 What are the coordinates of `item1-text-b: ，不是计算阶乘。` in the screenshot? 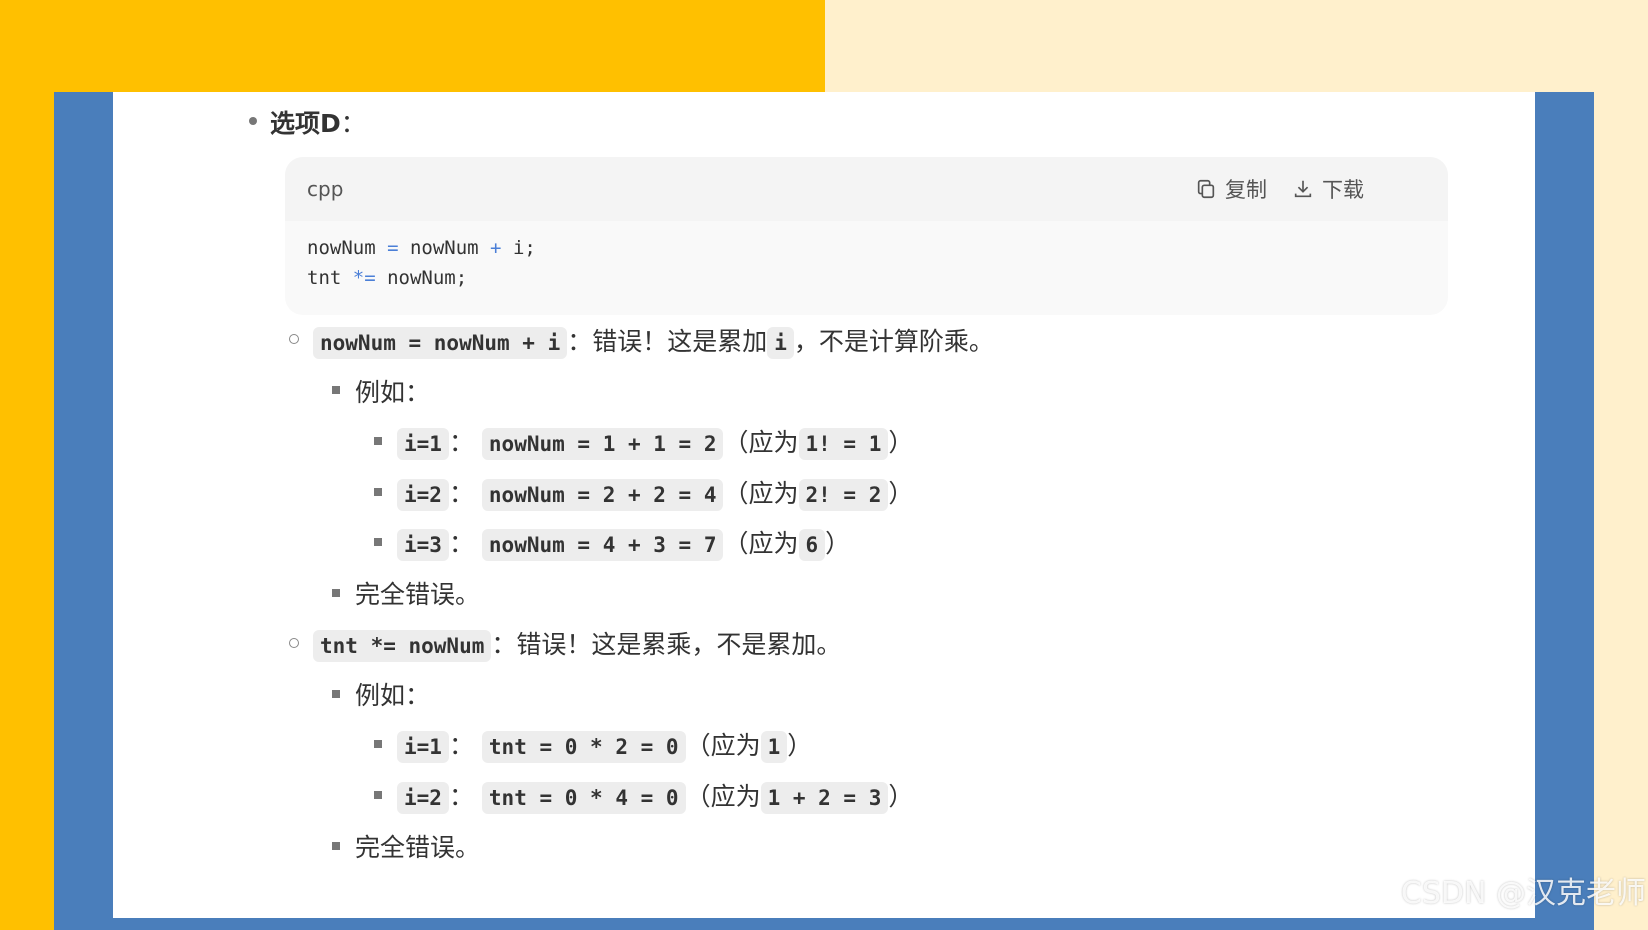 It's located at (893, 341).